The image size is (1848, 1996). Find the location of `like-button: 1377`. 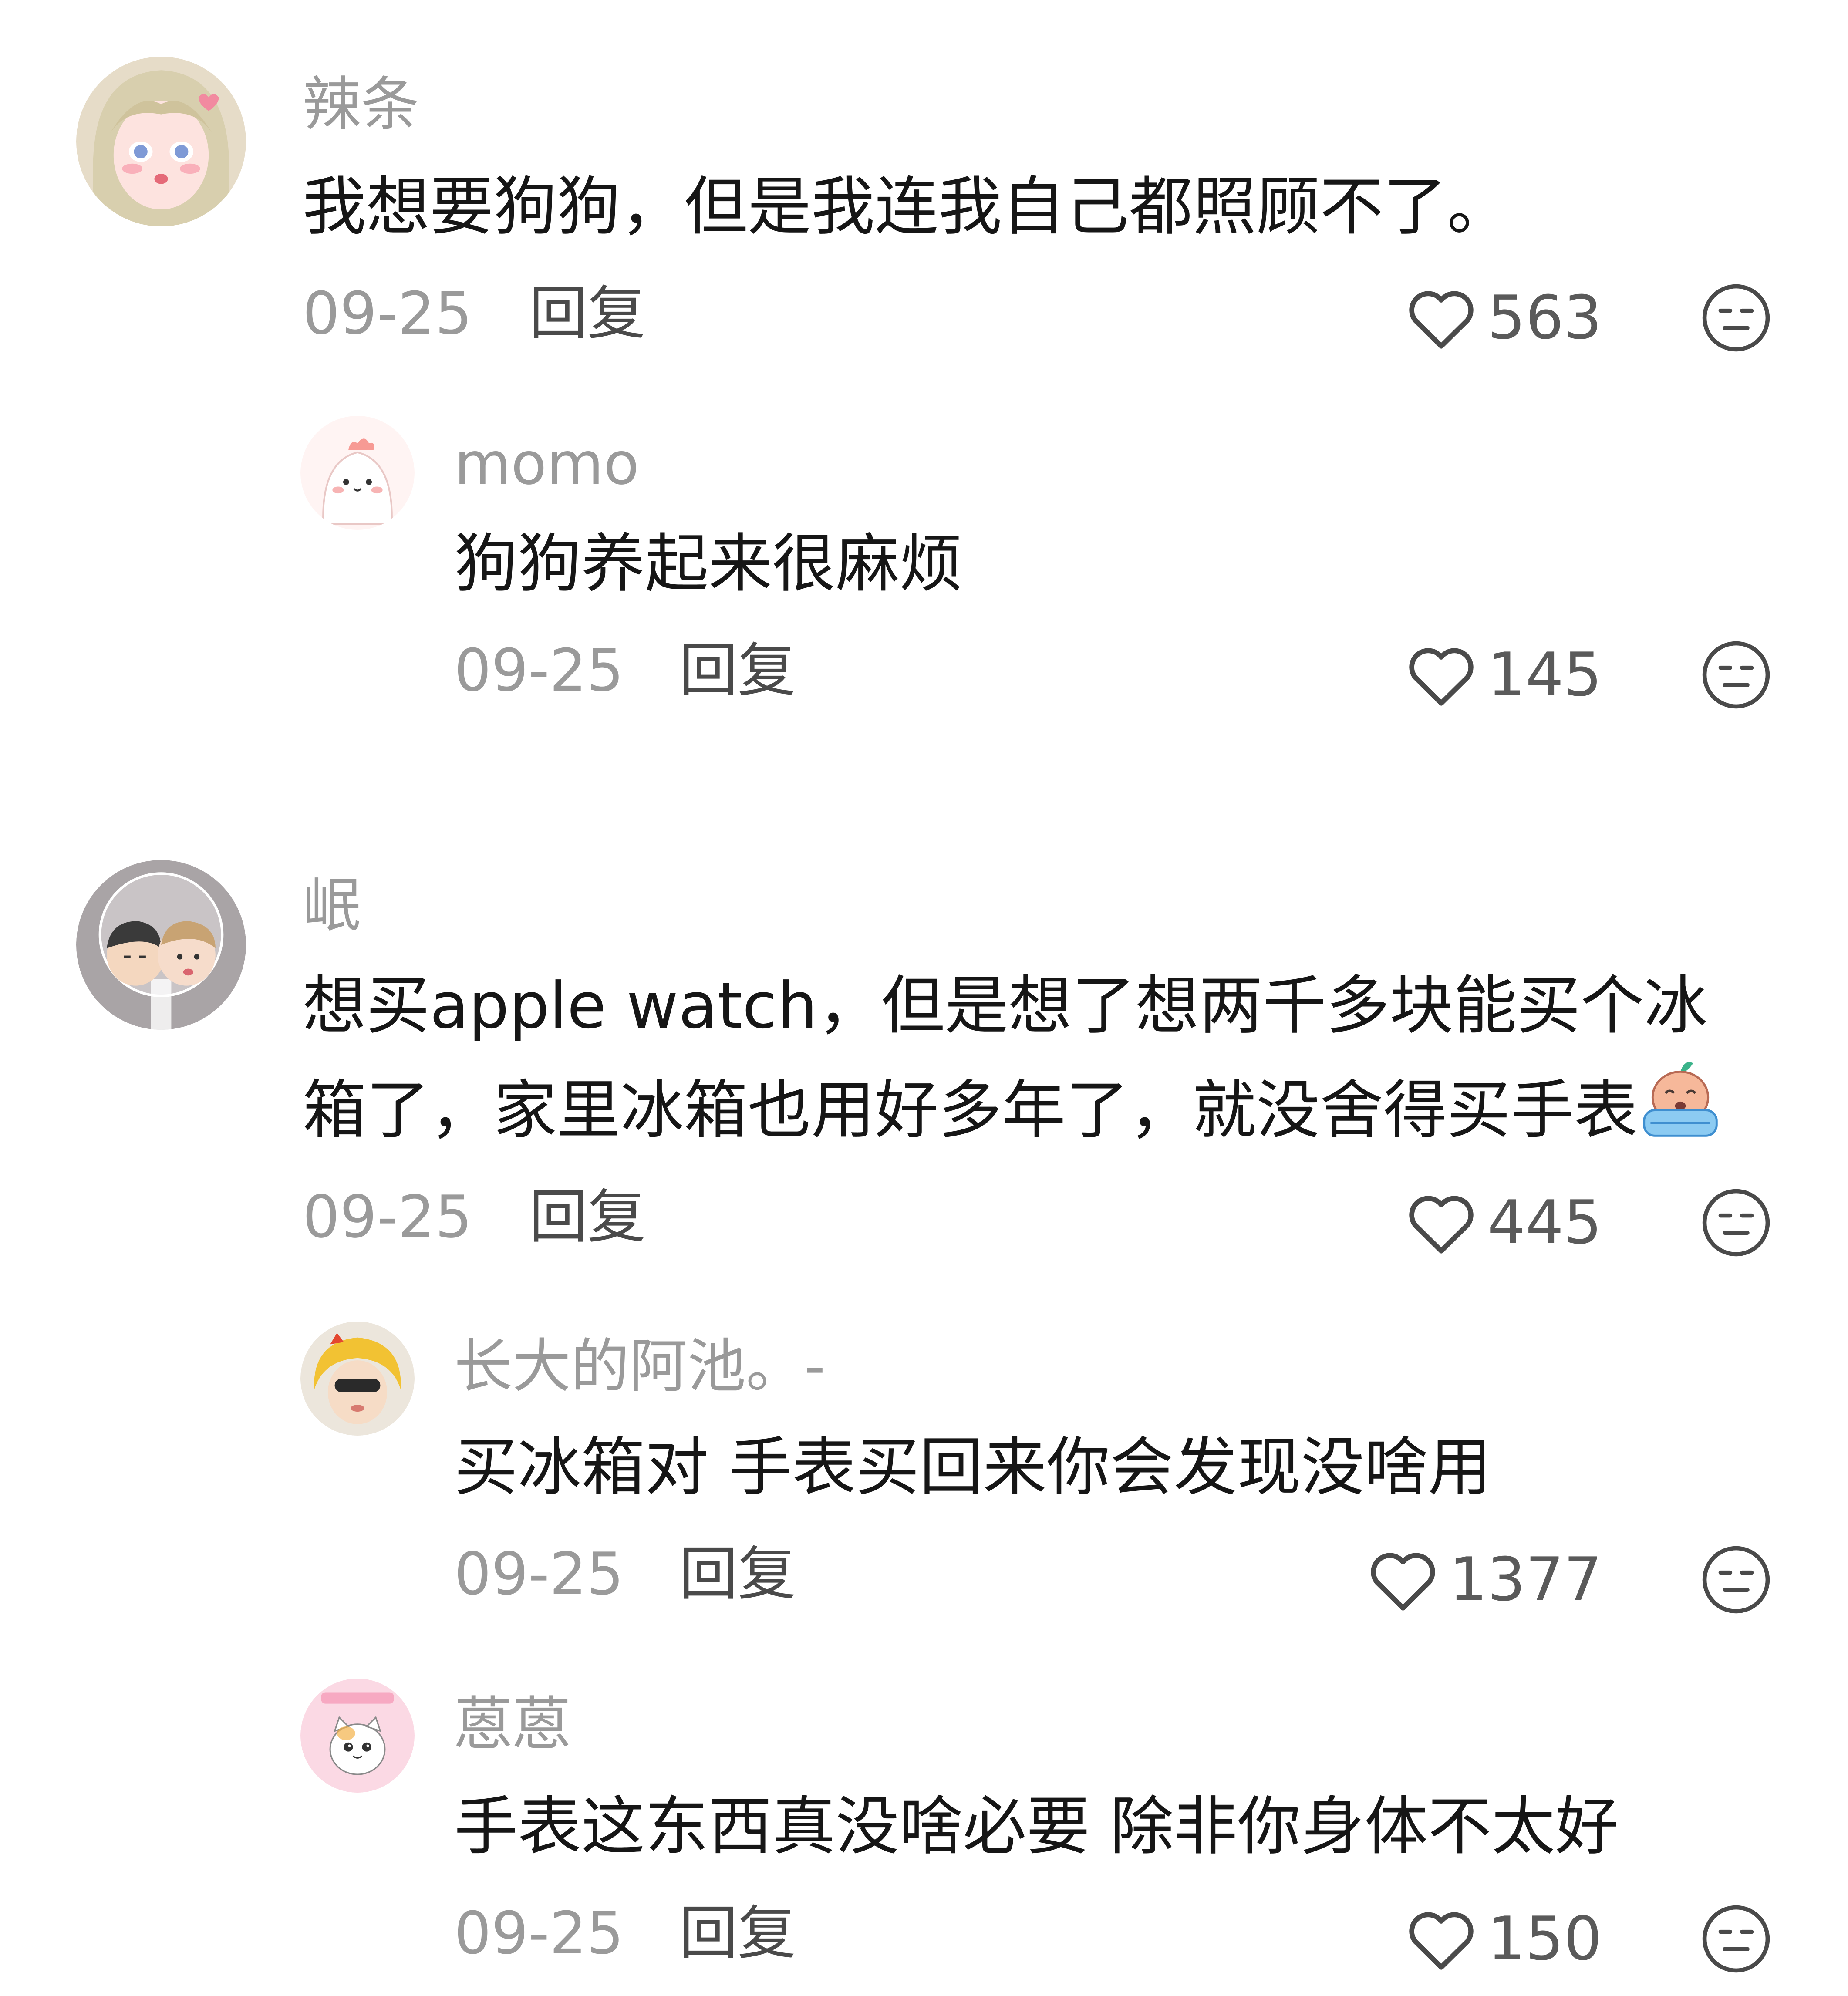

like-button: 1377 is located at coordinates (1484, 1580).